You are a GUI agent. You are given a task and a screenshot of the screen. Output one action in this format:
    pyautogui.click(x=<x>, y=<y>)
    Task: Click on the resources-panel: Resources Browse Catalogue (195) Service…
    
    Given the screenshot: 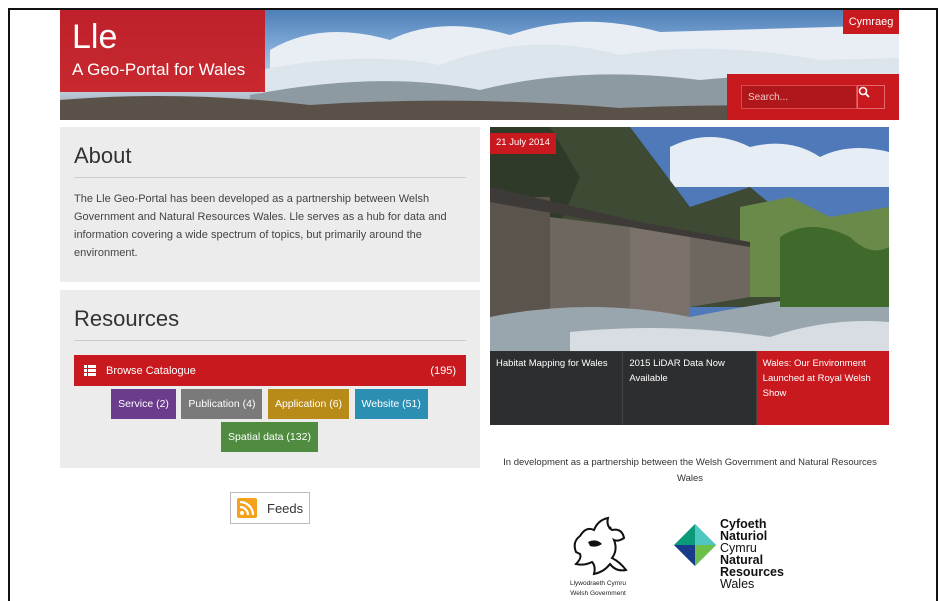 What is the action you would take?
    pyautogui.click(x=270, y=379)
    